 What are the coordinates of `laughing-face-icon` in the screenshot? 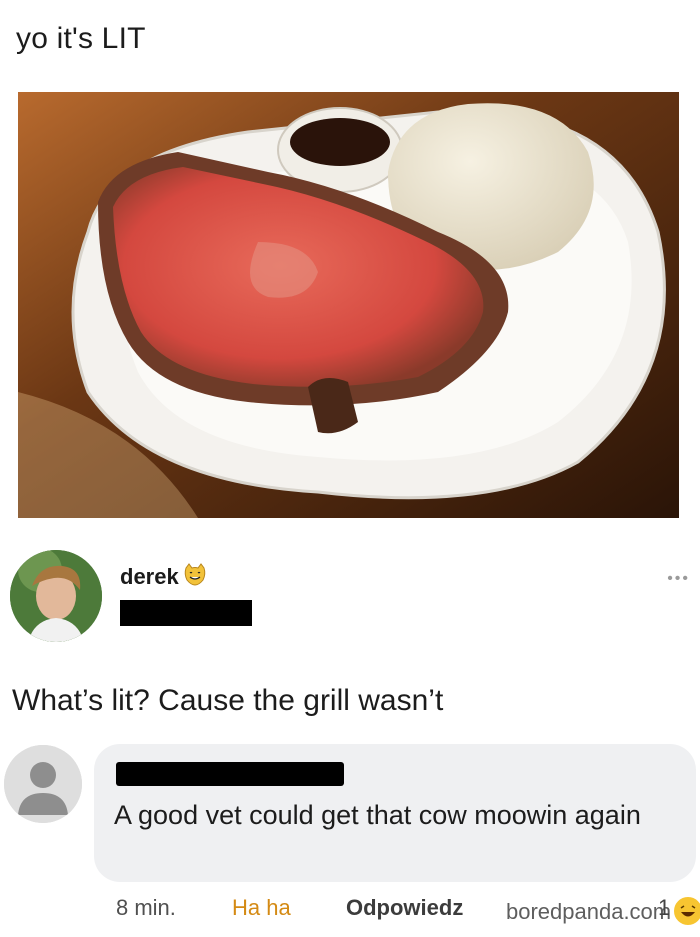 It's located at (686, 911).